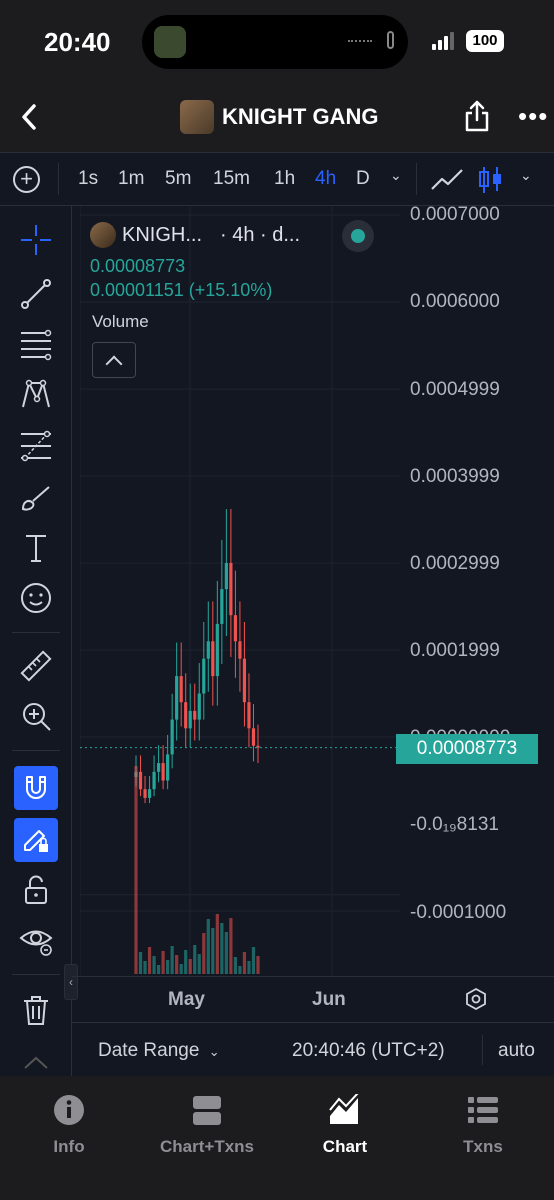  Describe the element at coordinates (69, 1146) in the screenshot. I see `tab-label: Info` at that location.